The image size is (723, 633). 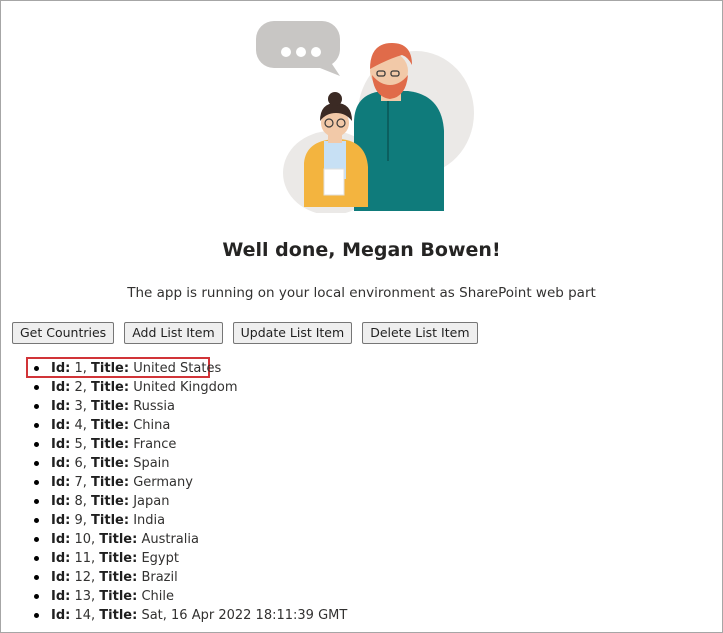 What do you see at coordinates (155, 444) in the screenshot?
I see `item-title: France` at bounding box center [155, 444].